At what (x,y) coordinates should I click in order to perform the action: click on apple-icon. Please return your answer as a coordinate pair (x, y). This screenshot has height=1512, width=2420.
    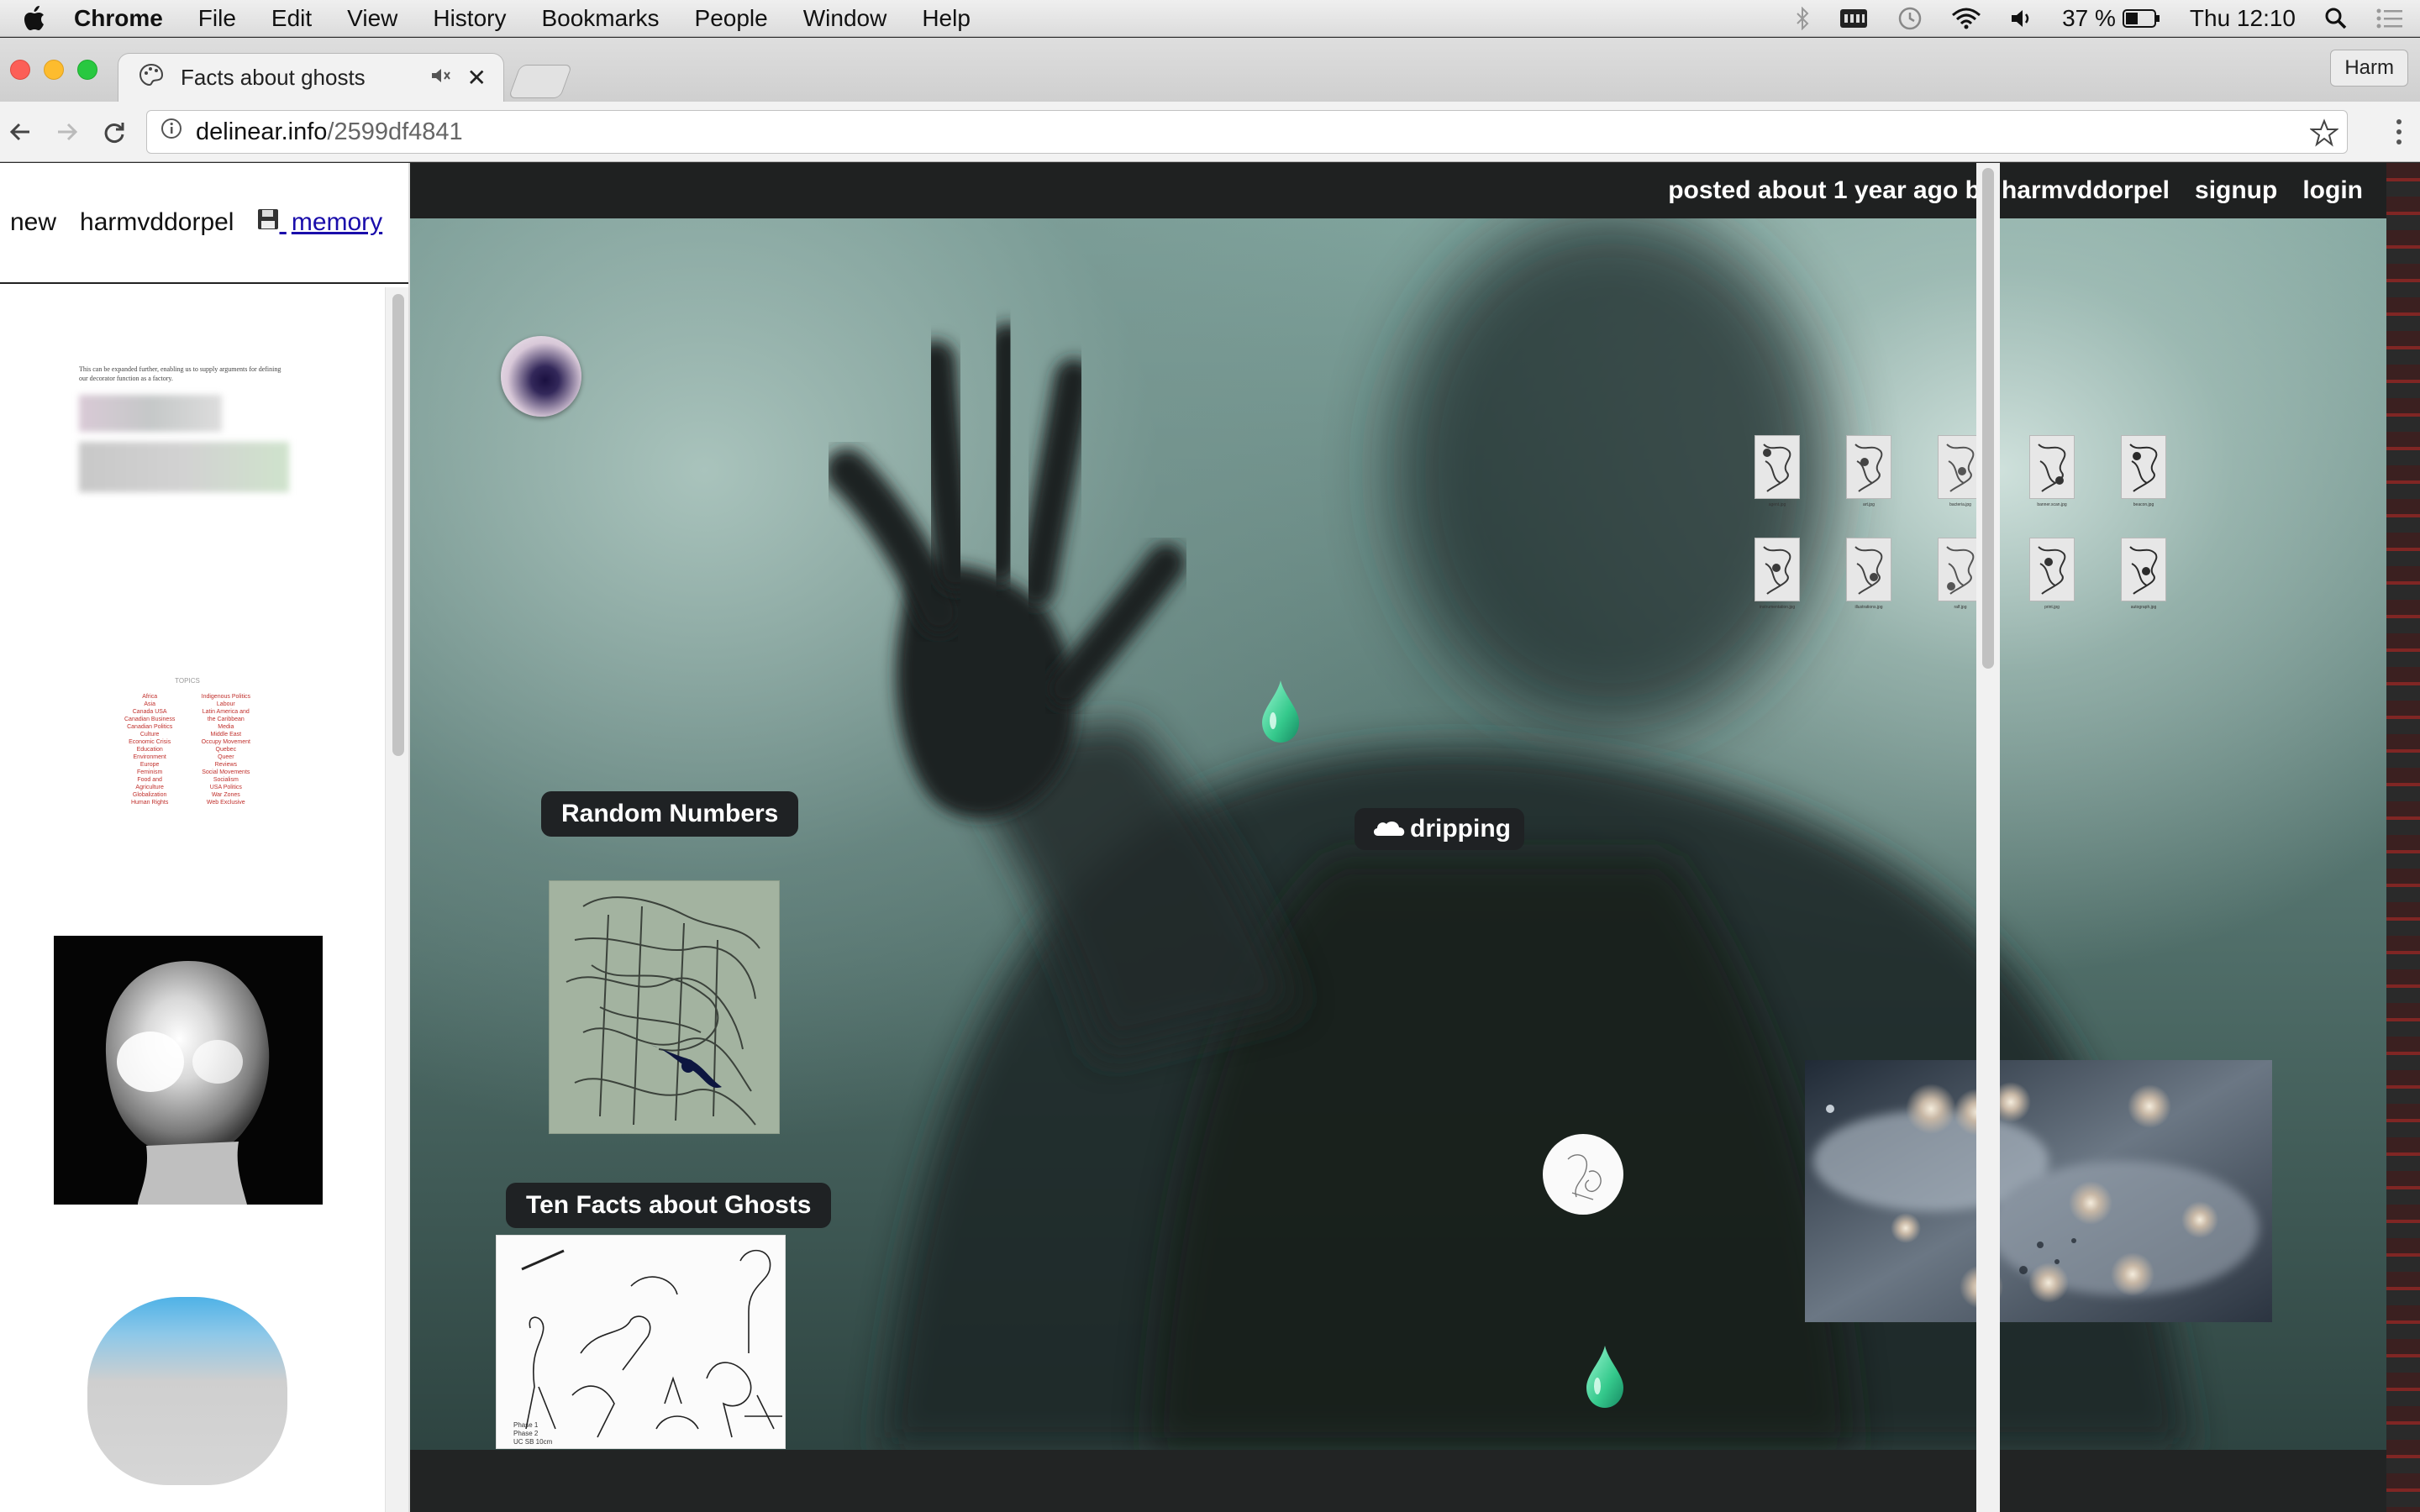
    Looking at the image, I should click on (49, 18).